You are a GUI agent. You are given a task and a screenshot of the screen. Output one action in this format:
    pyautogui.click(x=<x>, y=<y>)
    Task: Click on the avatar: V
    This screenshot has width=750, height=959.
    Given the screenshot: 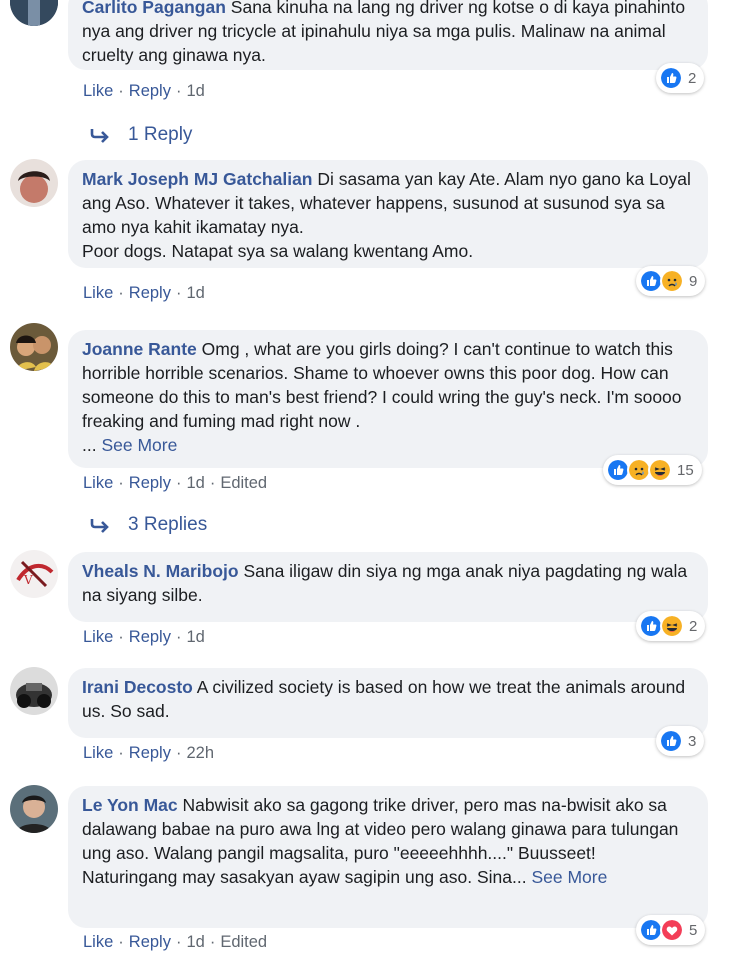 What is the action you would take?
    pyautogui.click(x=34, y=574)
    